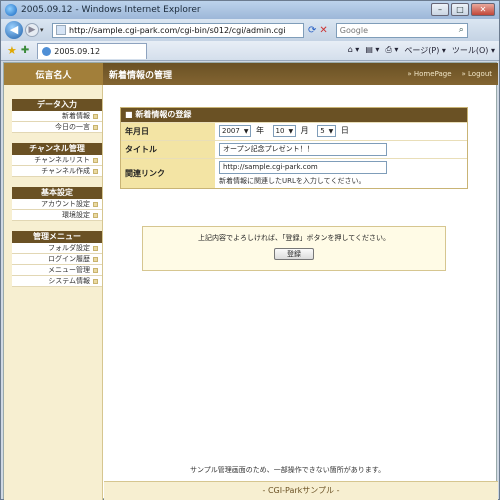 Image resolution: width=500 pixels, height=500 pixels. I want to click on sidebar-item-daily-word: 今日の一言, so click(57, 127).